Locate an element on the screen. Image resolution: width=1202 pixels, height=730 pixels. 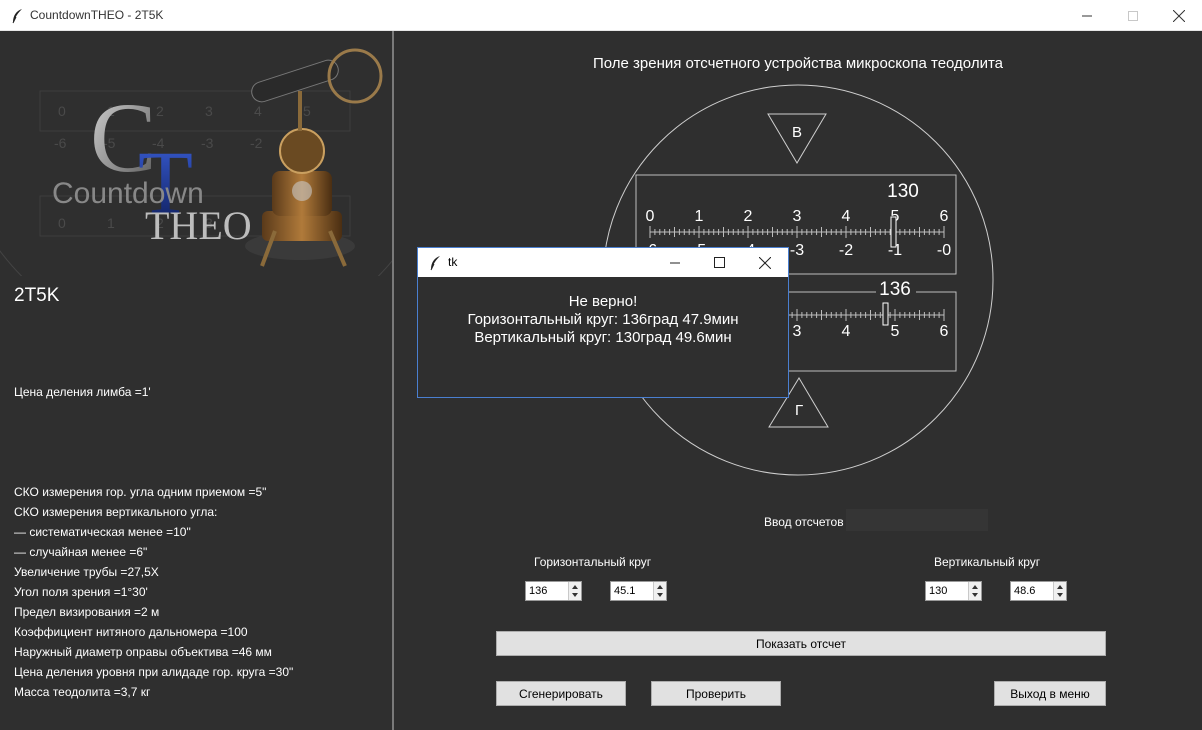
vertical-scale-digit: 4 is located at coordinates (846, 216).